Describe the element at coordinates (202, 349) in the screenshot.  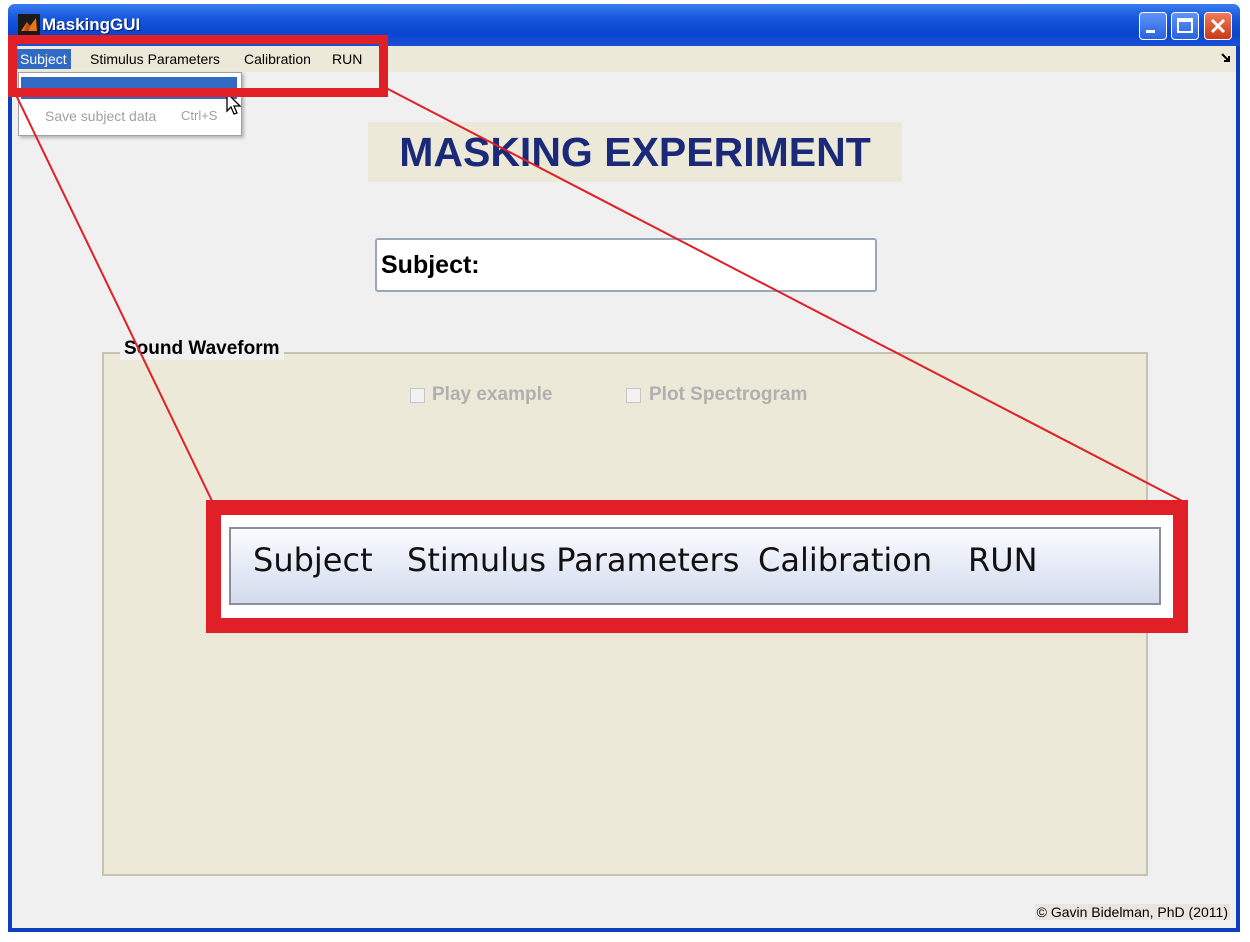
I see `sound-waveform-legend: Sound Waveform` at that location.